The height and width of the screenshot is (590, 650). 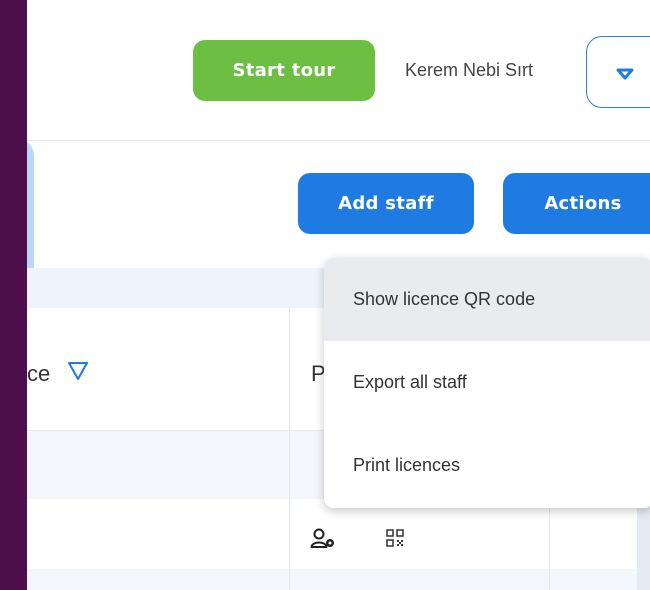 I want to click on chevron-down-icon, so click(x=625, y=74).